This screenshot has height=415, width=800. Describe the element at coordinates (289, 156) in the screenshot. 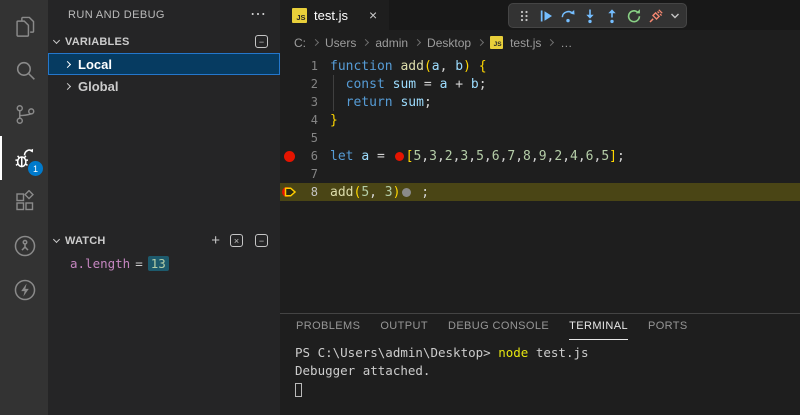

I see `breakpoint-icon` at that location.